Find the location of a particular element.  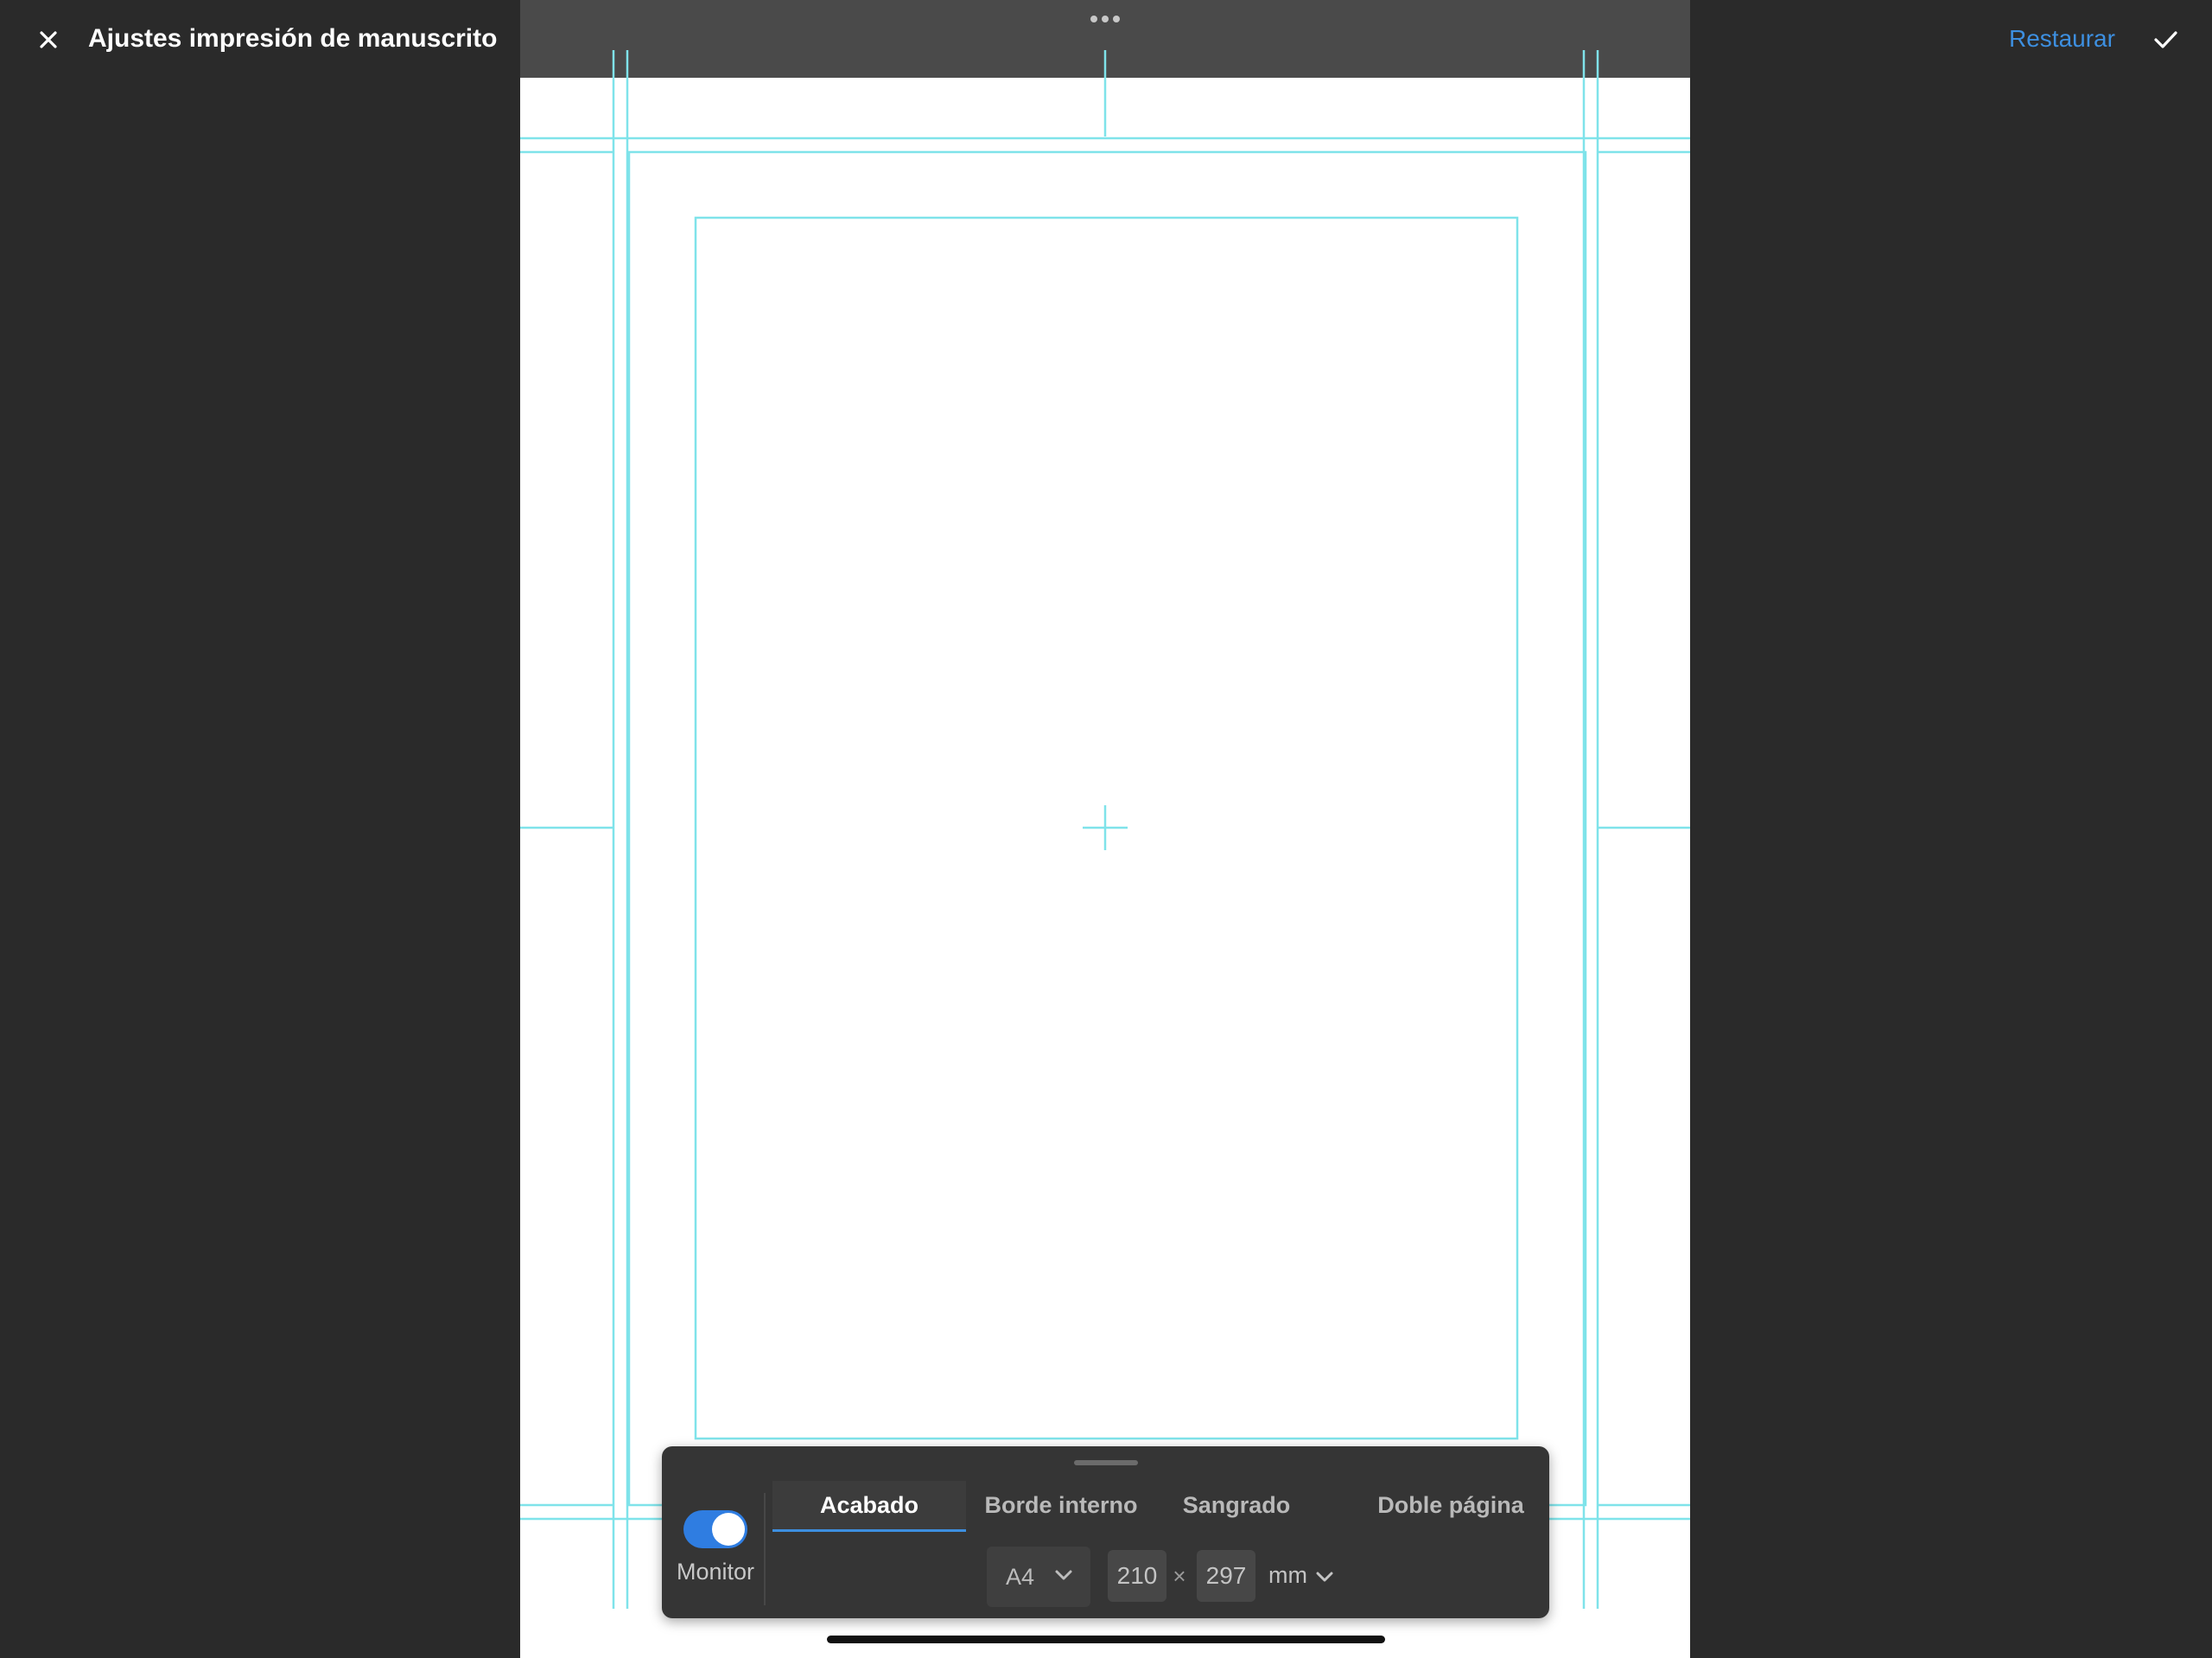

monitor-label: Monitor is located at coordinates (715, 1572).